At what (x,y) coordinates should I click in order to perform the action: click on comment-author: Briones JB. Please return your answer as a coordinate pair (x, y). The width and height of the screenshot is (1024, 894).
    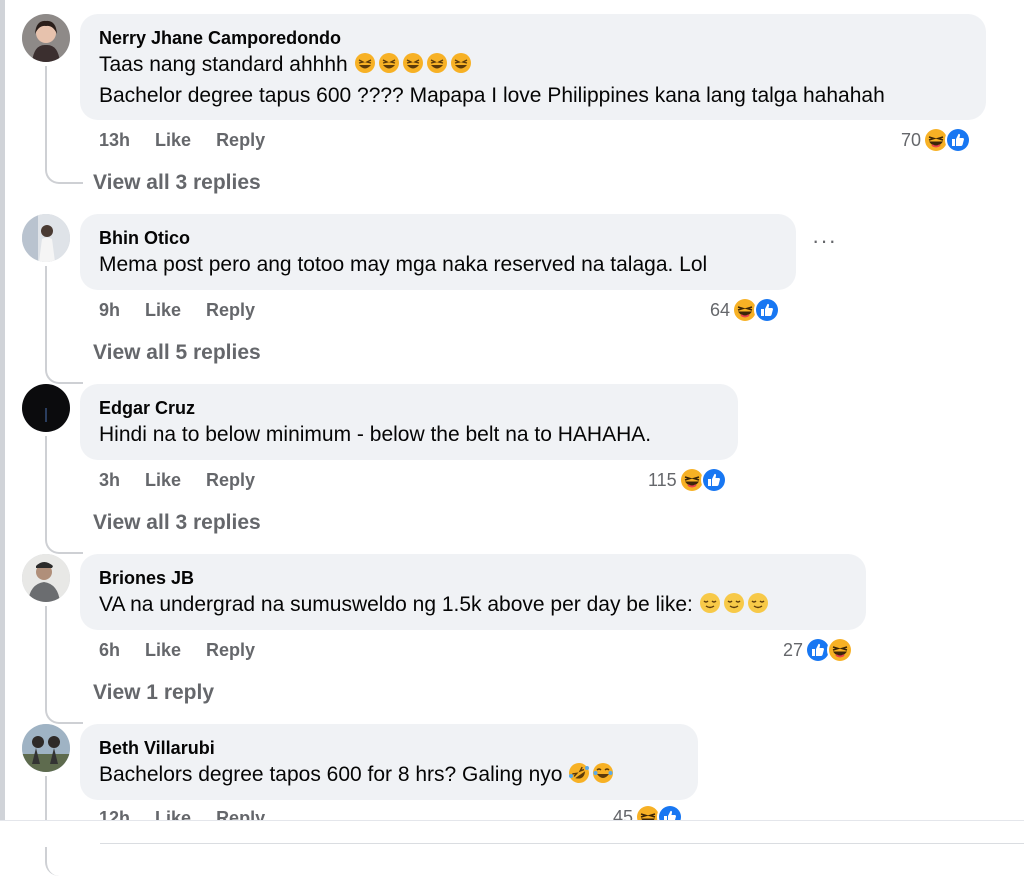
    Looking at the image, I should click on (473, 578).